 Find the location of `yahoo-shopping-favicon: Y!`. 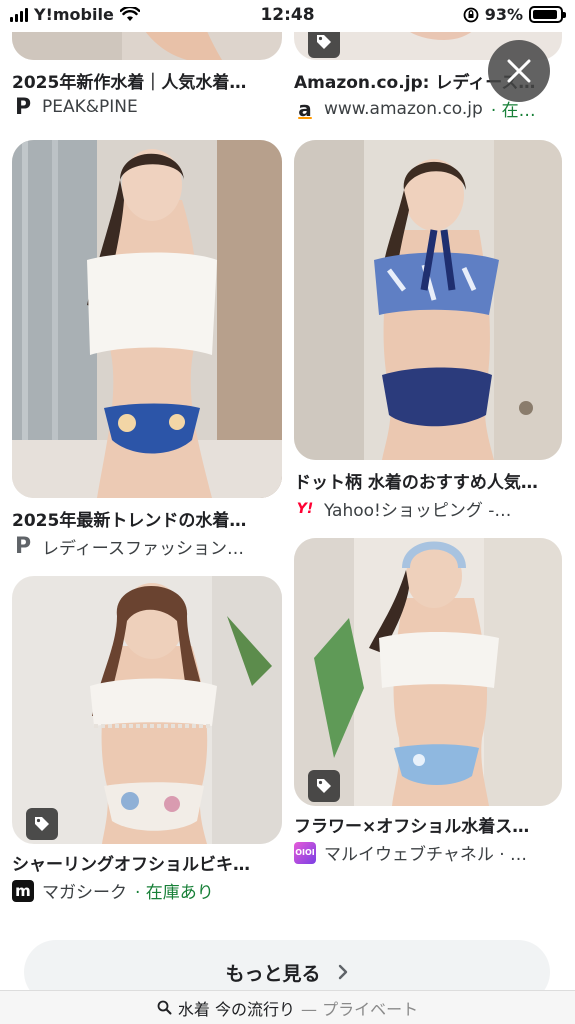

yahoo-shopping-favicon: Y! is located at coordinates (305, 508).